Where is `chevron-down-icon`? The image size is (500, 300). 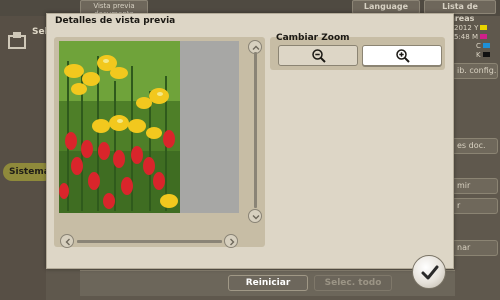 chevron-down-icon is located at coordinates (256, 217).